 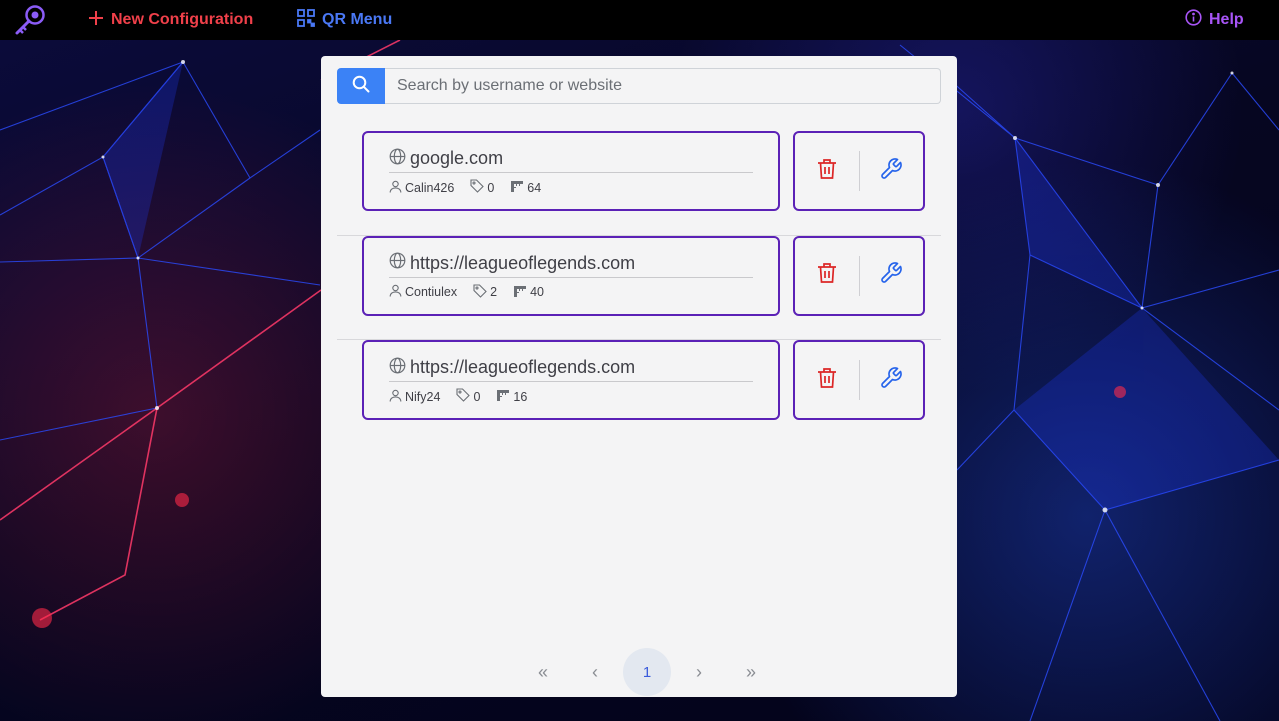 I want to click on last-page-button: », so click(x=751, y=672).